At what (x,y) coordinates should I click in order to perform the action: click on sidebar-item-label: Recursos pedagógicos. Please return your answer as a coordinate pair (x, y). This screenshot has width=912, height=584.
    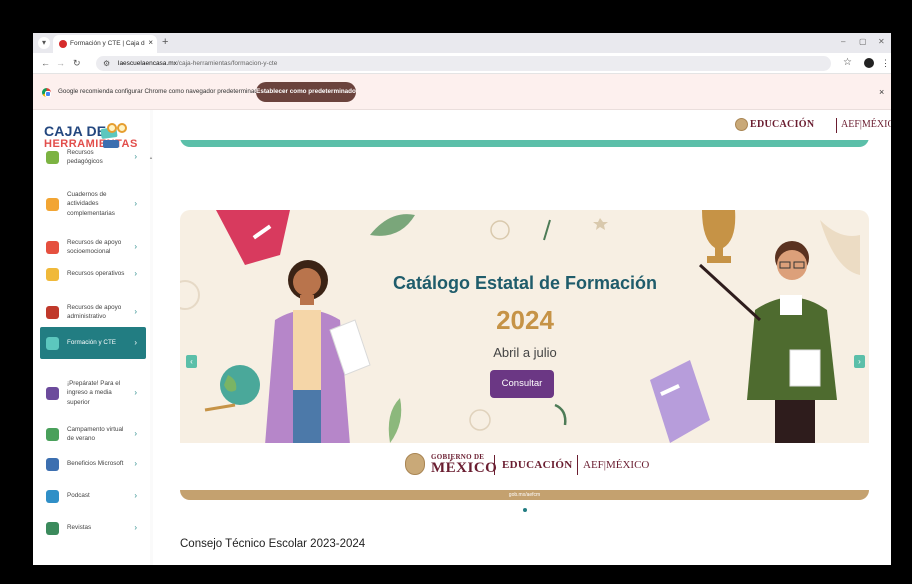
    Looking at the image, I should click on (85, 157).